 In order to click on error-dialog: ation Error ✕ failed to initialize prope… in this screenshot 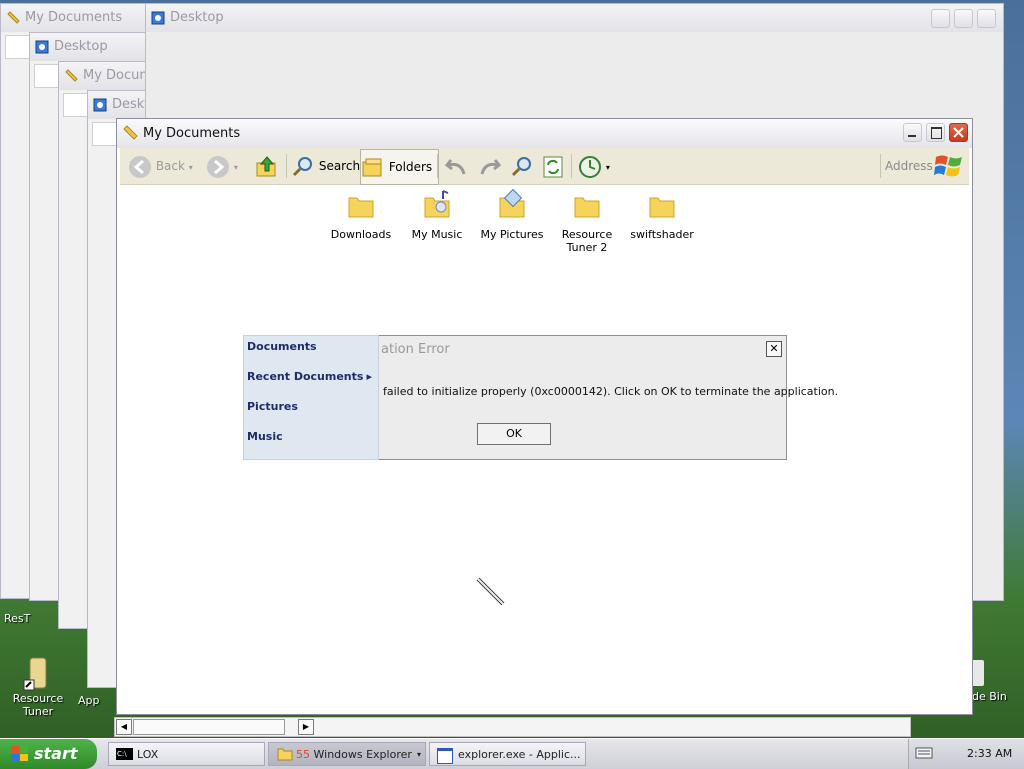, I will do `click(608, 397)`.